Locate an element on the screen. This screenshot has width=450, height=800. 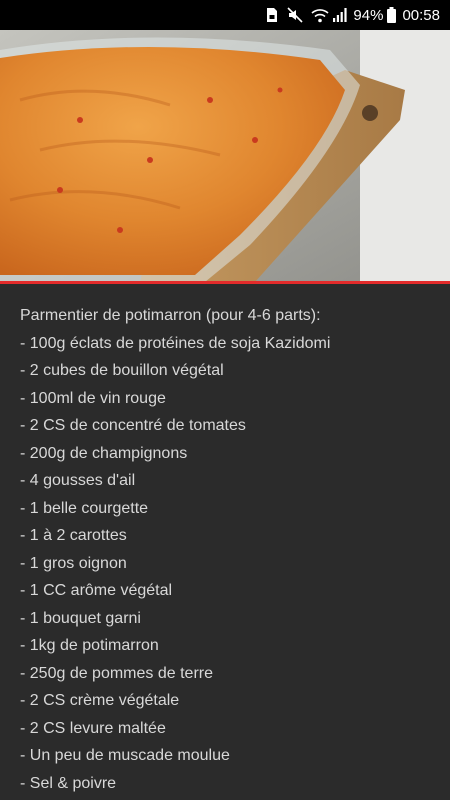
ingredient-line: - 2 CS de concentré de tomates is located at coordinates (133, 425).